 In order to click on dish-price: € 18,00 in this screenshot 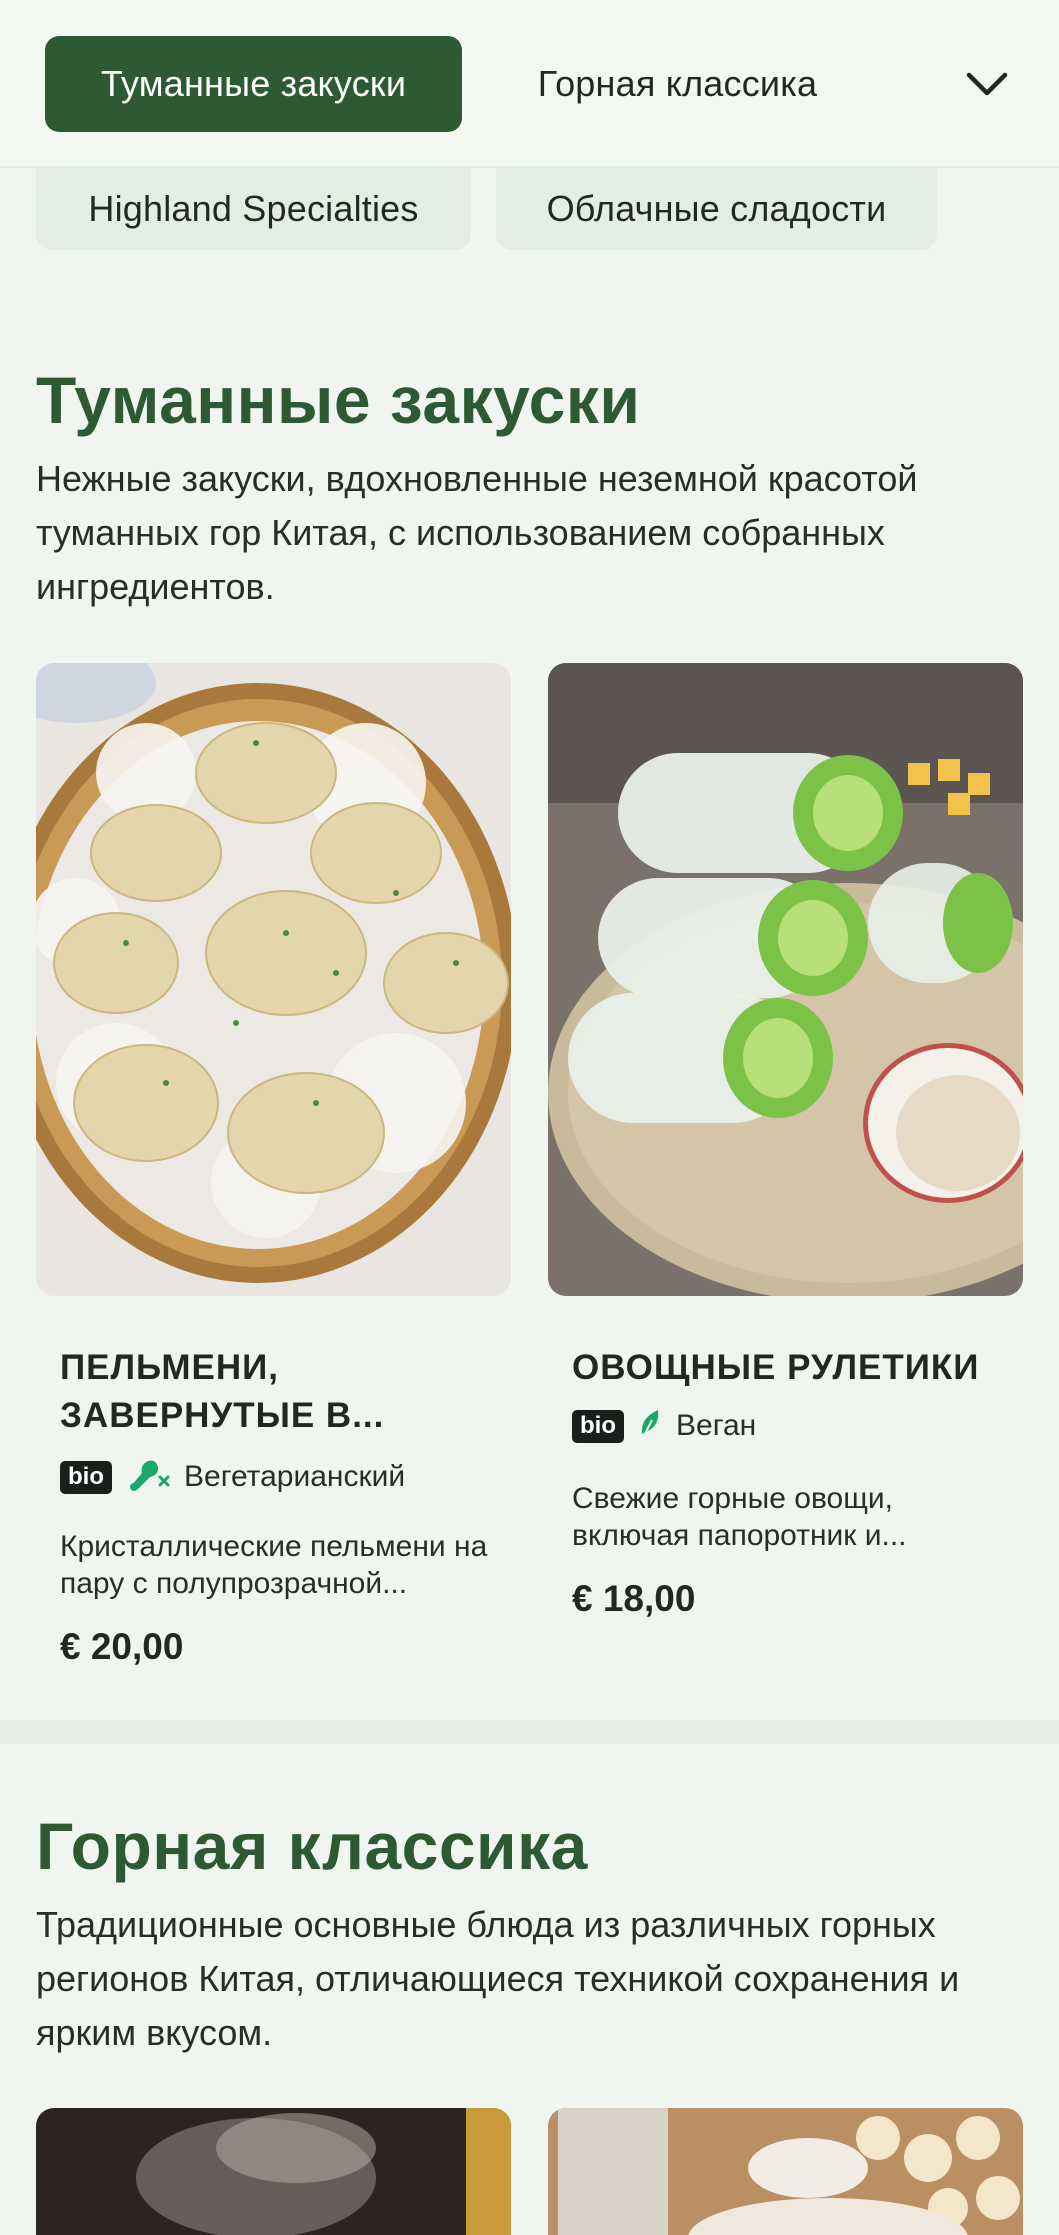, I will do `click(634, 1598)`.